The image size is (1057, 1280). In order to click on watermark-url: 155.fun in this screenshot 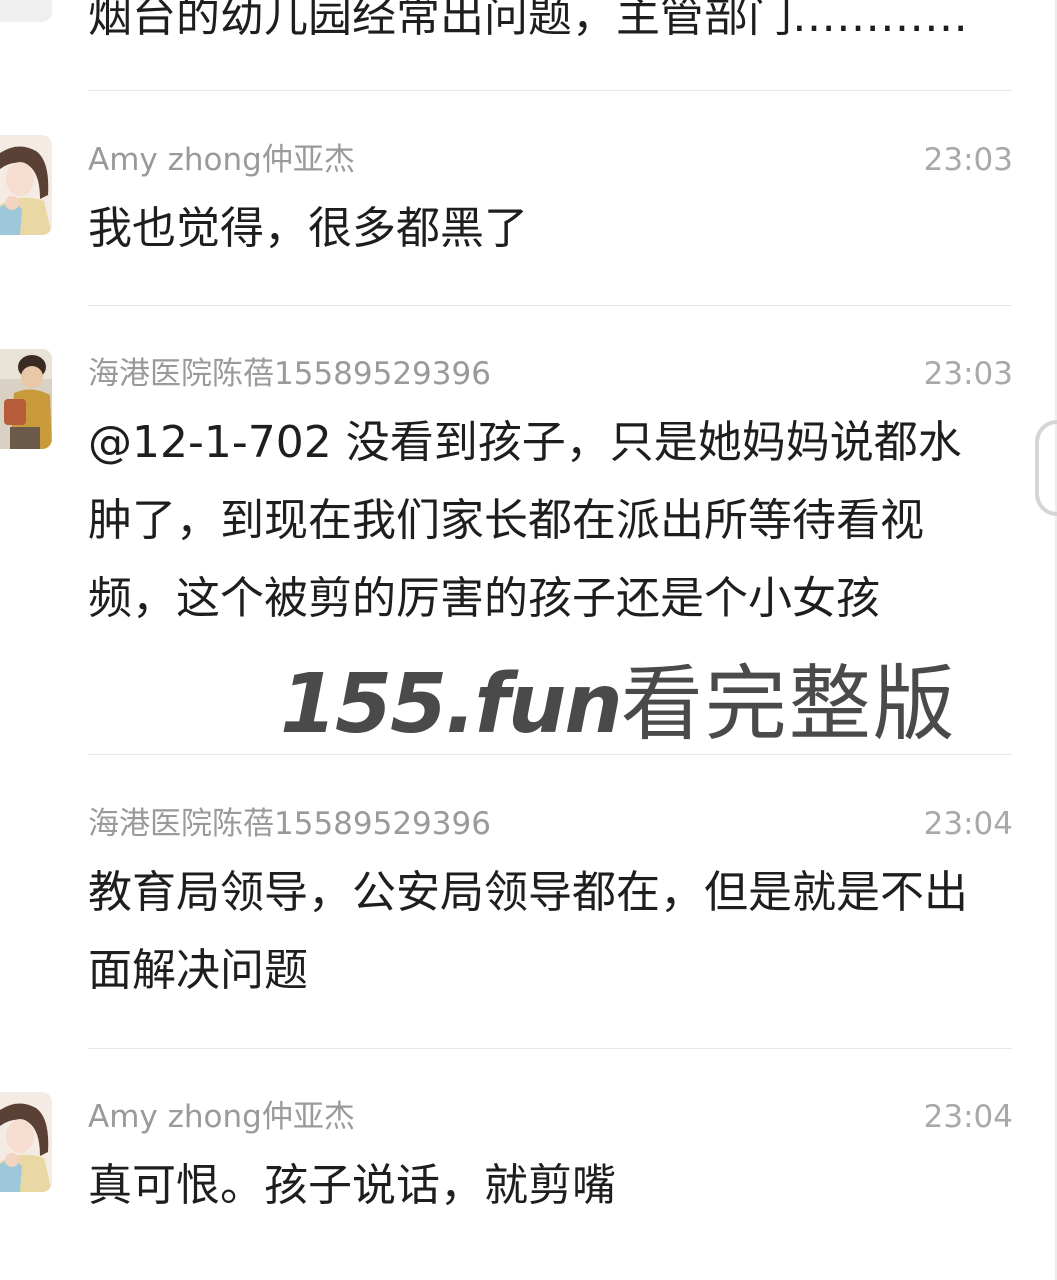, I will do `click(451, 704)`.